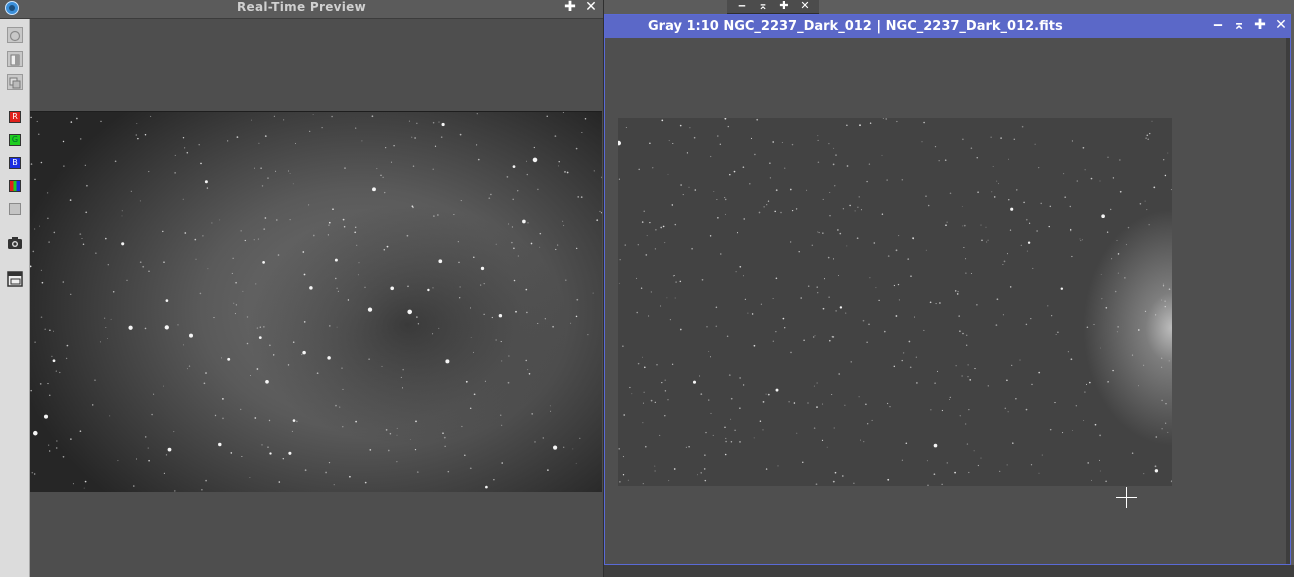  Describe the element at coordinates (15, 163) in the screenshot. I see `blue-channel-icon: B` at that location.